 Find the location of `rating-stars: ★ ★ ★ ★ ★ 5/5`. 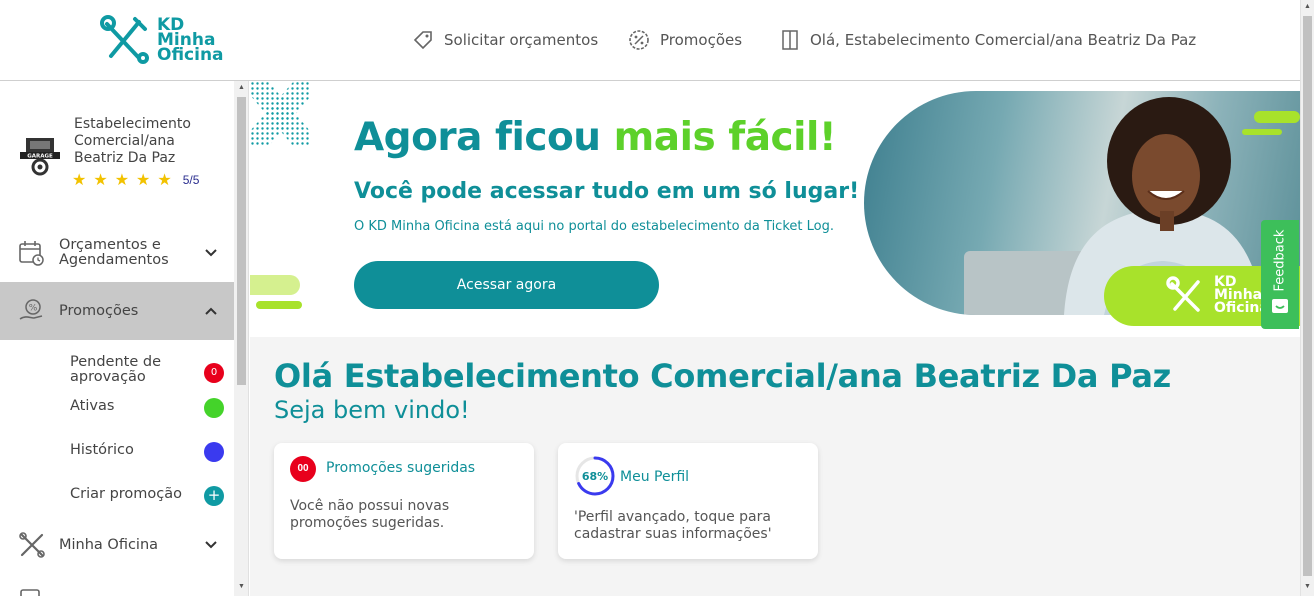

rating-stars: ★ ★ ★ ★ ★ 5/5 is located at coordinates (135, 180).